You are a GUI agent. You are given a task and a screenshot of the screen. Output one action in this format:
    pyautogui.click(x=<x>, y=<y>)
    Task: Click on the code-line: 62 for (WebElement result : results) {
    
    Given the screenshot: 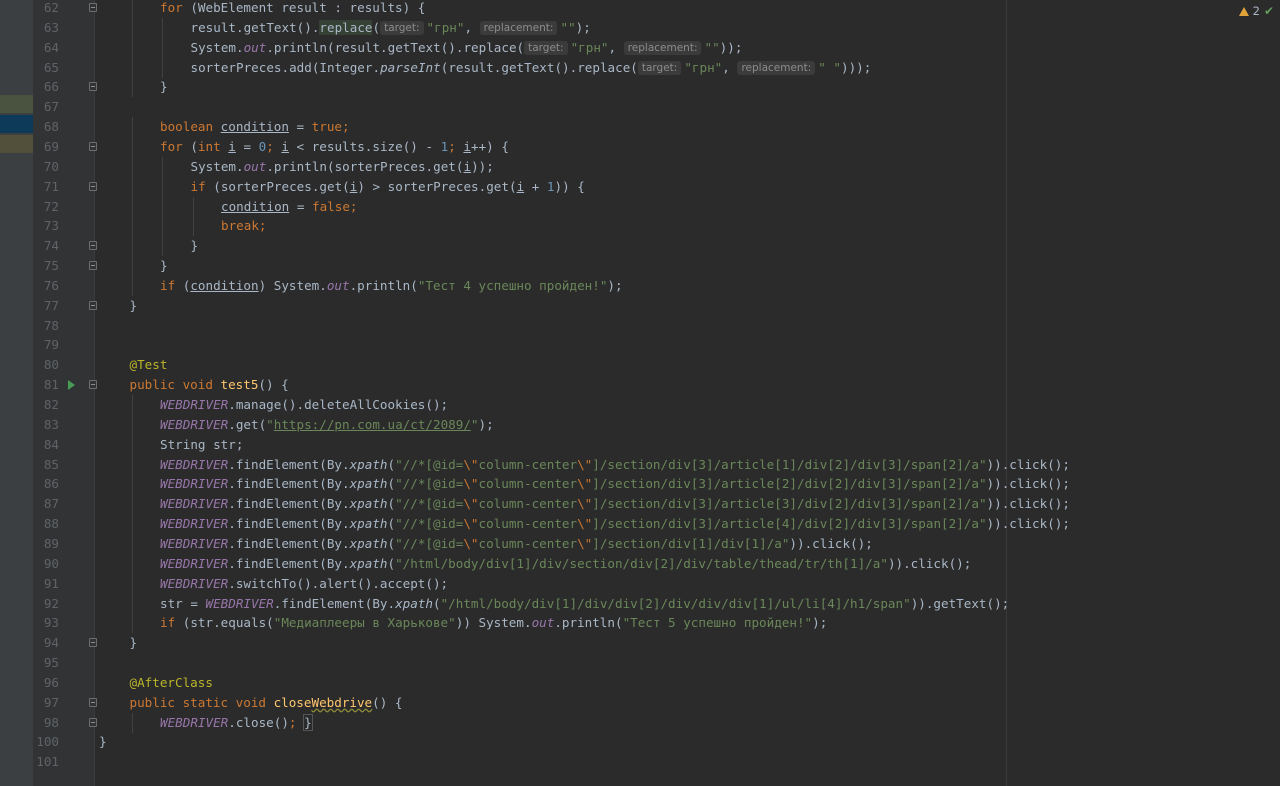 What is the action you would take?
    pyautogui.click(x=640, y=9)
    